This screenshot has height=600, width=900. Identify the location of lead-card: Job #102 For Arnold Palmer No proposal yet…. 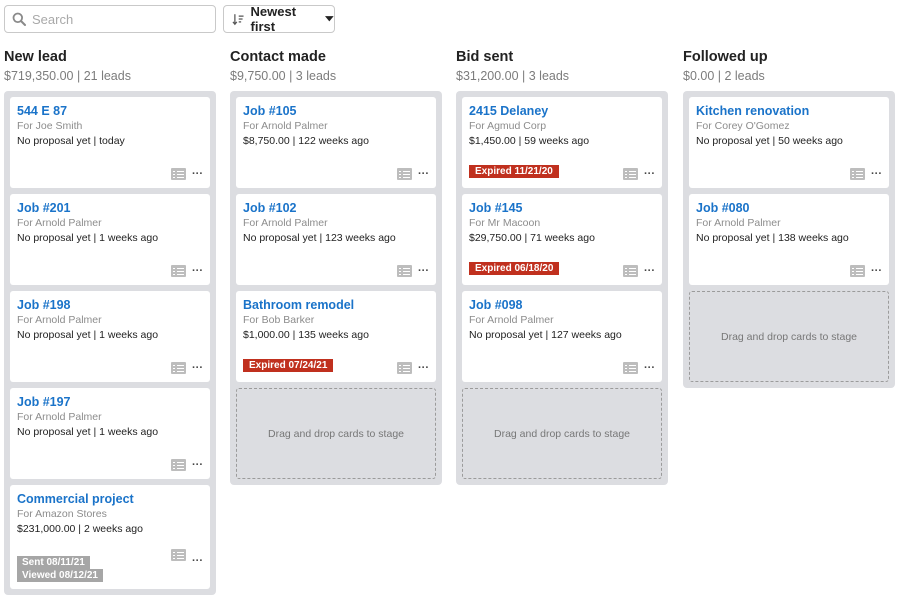
(336, 239).